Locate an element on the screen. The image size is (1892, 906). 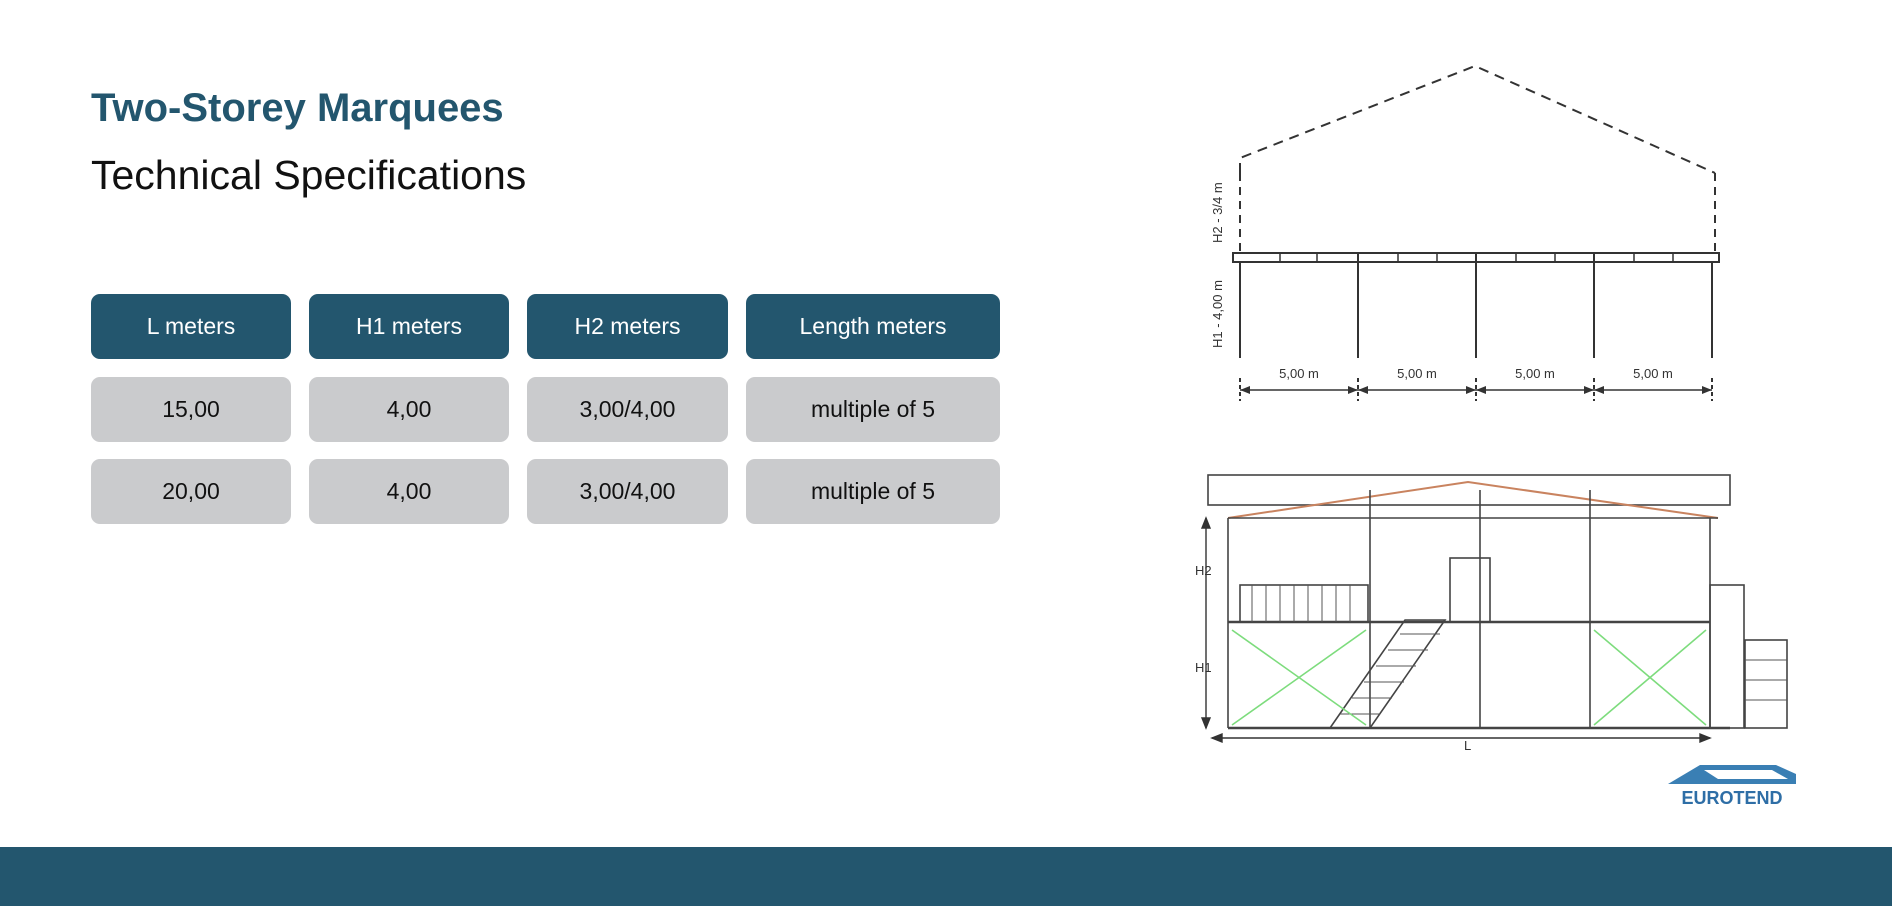
header-l-meters: L meters is located at coordinates (191, 326).